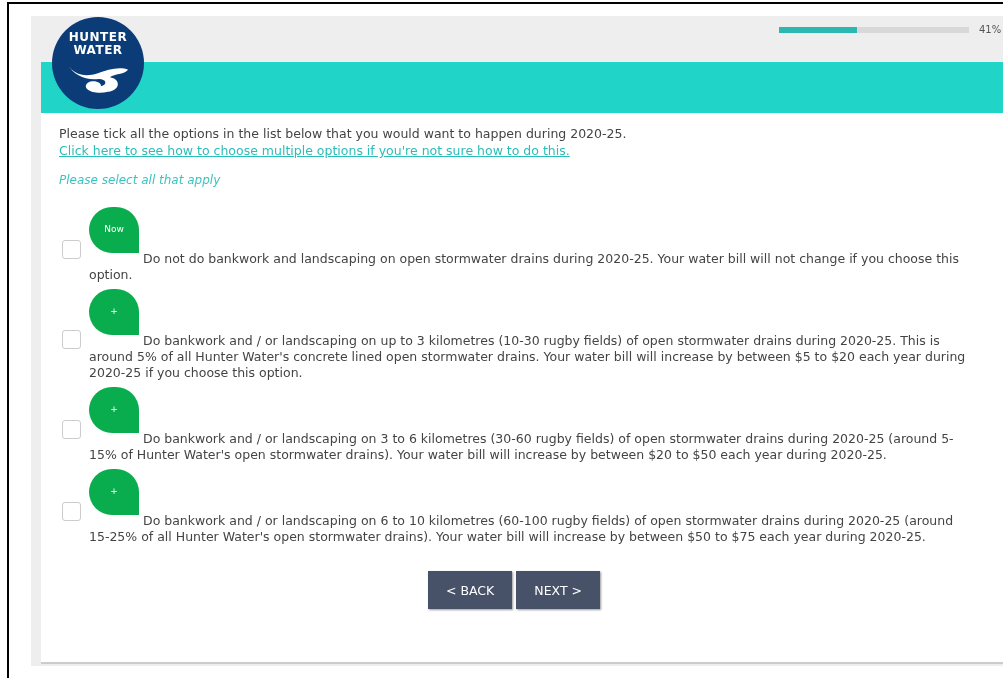 This screenshot has width=1003, height=678. I want to click on option-text: Do not do bankwork and landscaping on open stormwater drains during 2020-25. Your water bill will not change if you choose this option., so click(531, 267).